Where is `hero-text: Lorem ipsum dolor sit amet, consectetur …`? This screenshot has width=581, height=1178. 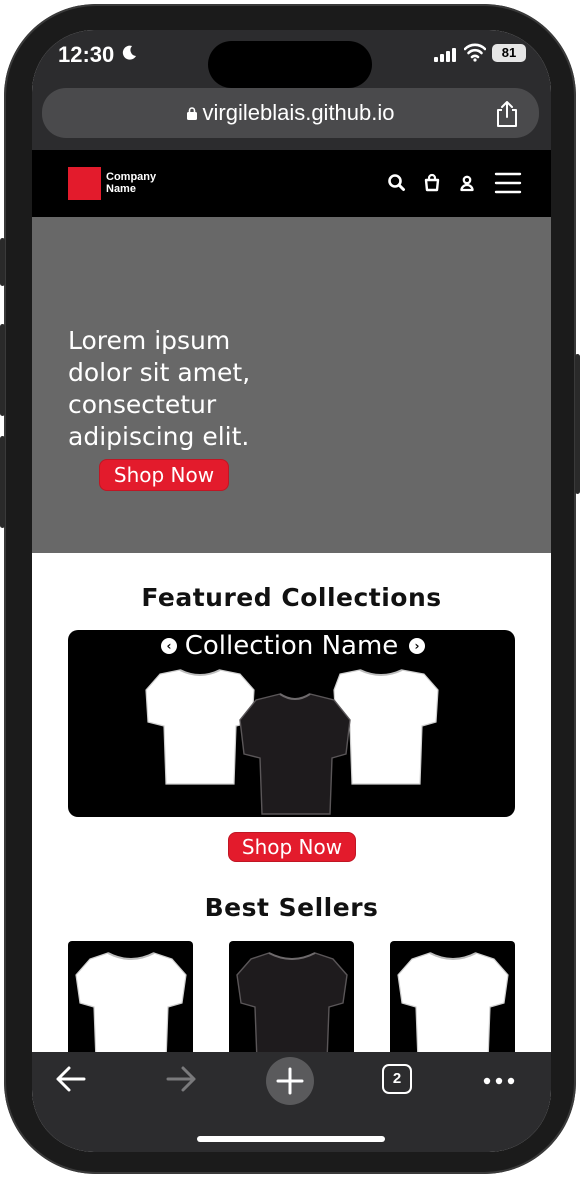
hero-text: Lorem ipsum dolor sit amet, consectetur … is located at coordinates (159, 388).